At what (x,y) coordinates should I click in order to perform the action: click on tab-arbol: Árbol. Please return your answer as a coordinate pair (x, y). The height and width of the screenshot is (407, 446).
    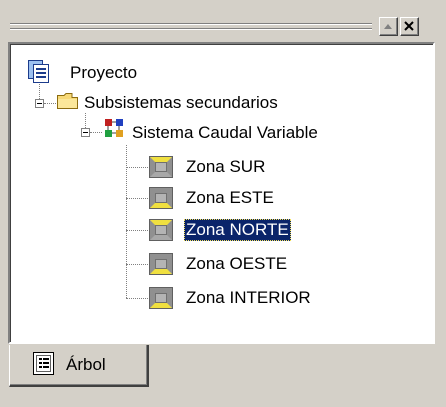
    Looking at the image, I should click on (79, 366).